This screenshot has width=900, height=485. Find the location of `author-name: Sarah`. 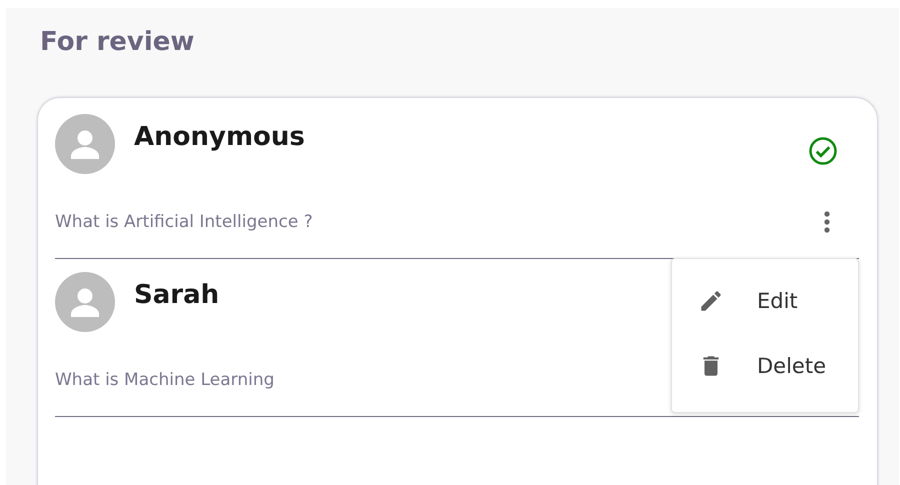

author-name: Sarah is located at coordinates (177, 295).